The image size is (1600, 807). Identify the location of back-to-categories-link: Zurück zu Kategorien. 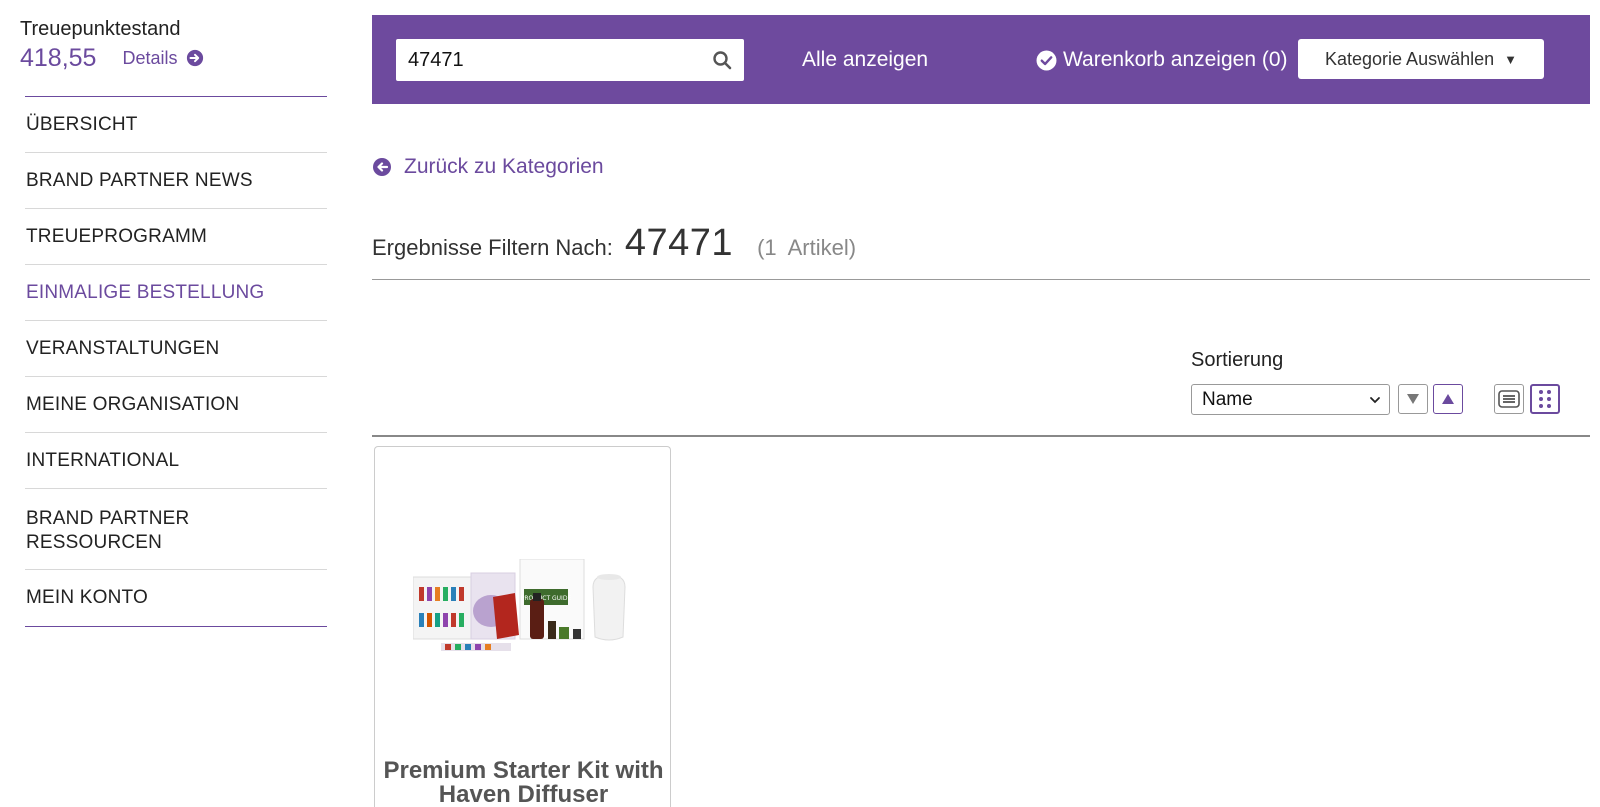
(488, 167).